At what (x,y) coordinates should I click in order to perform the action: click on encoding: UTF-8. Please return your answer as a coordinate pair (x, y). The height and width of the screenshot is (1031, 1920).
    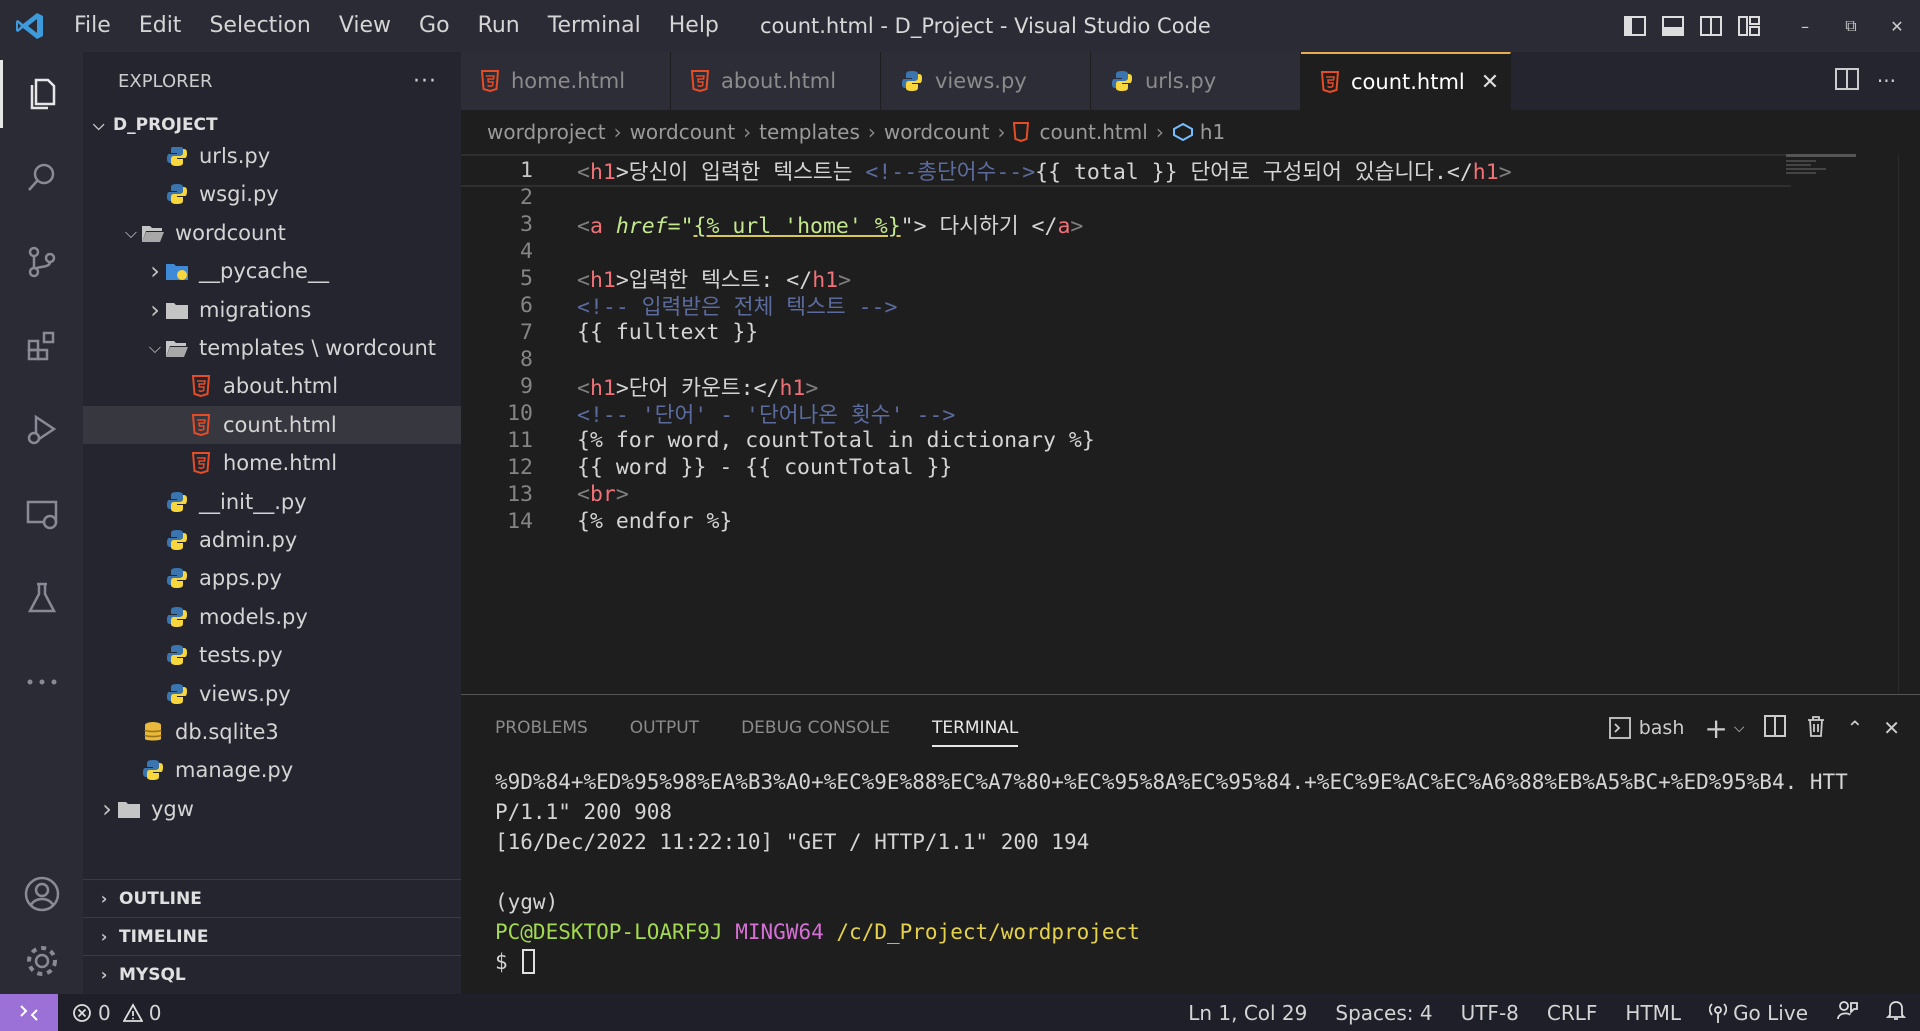
    Looking at the image, I should click on (1490, 1013).